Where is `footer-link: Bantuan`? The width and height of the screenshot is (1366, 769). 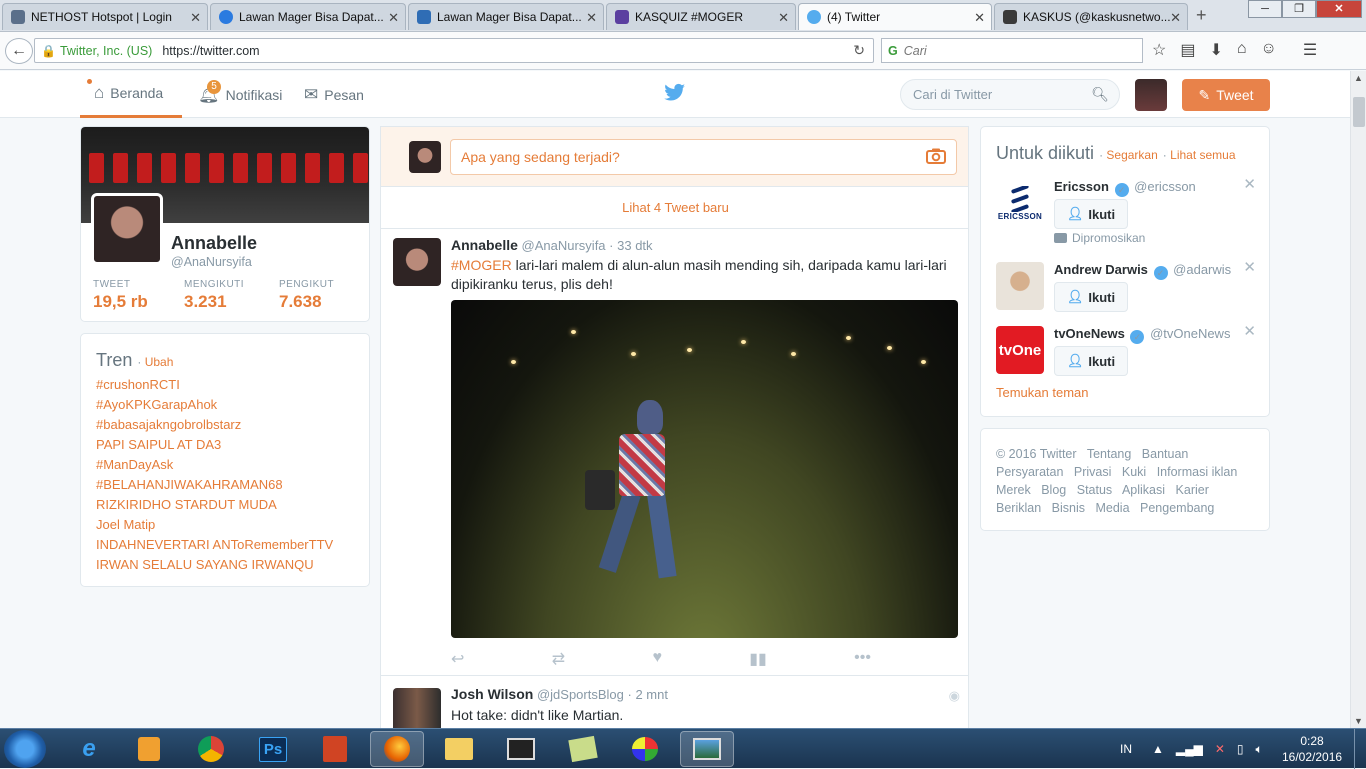 footer-link: Bantuan is located at coordinates (1165, 454).